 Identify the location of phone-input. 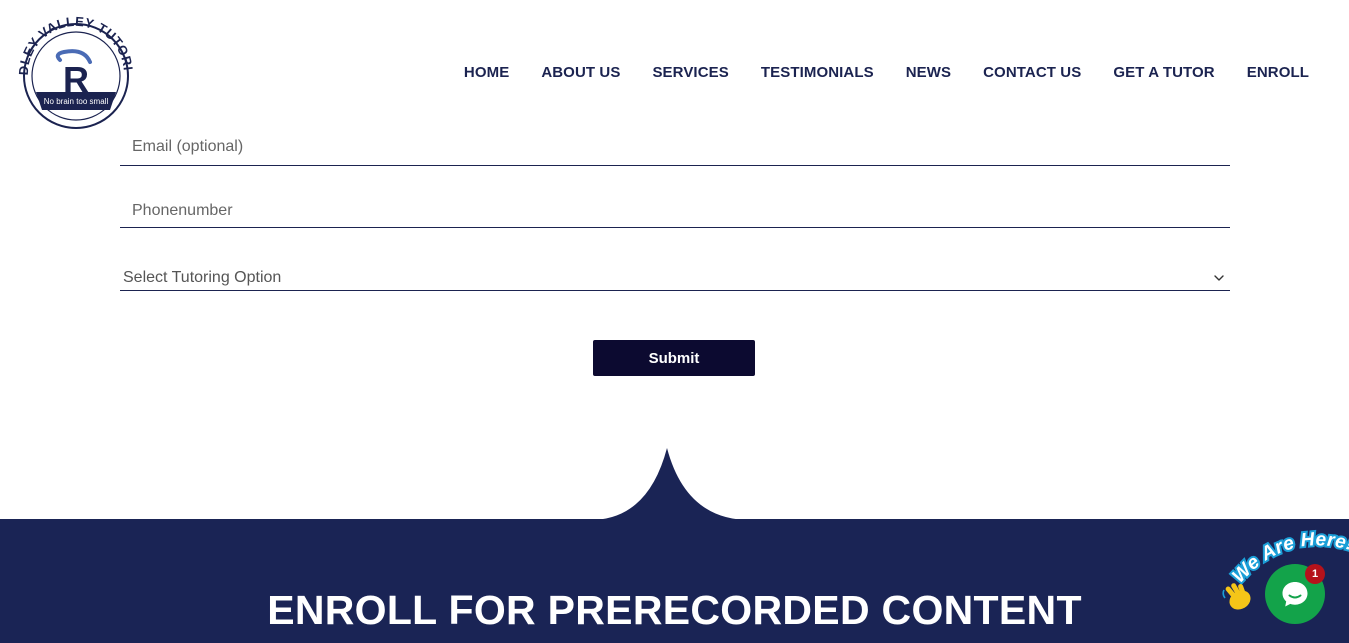
(675, 211).